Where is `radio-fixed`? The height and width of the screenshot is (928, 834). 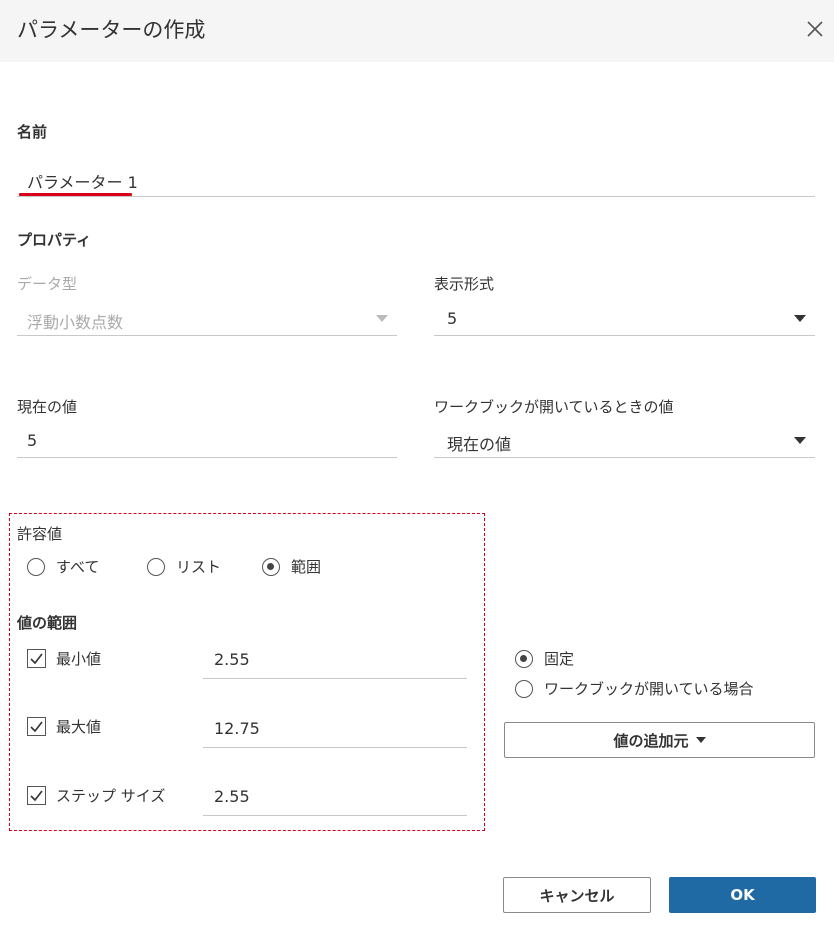 radio-fixed is located at coordinates (524, 659).